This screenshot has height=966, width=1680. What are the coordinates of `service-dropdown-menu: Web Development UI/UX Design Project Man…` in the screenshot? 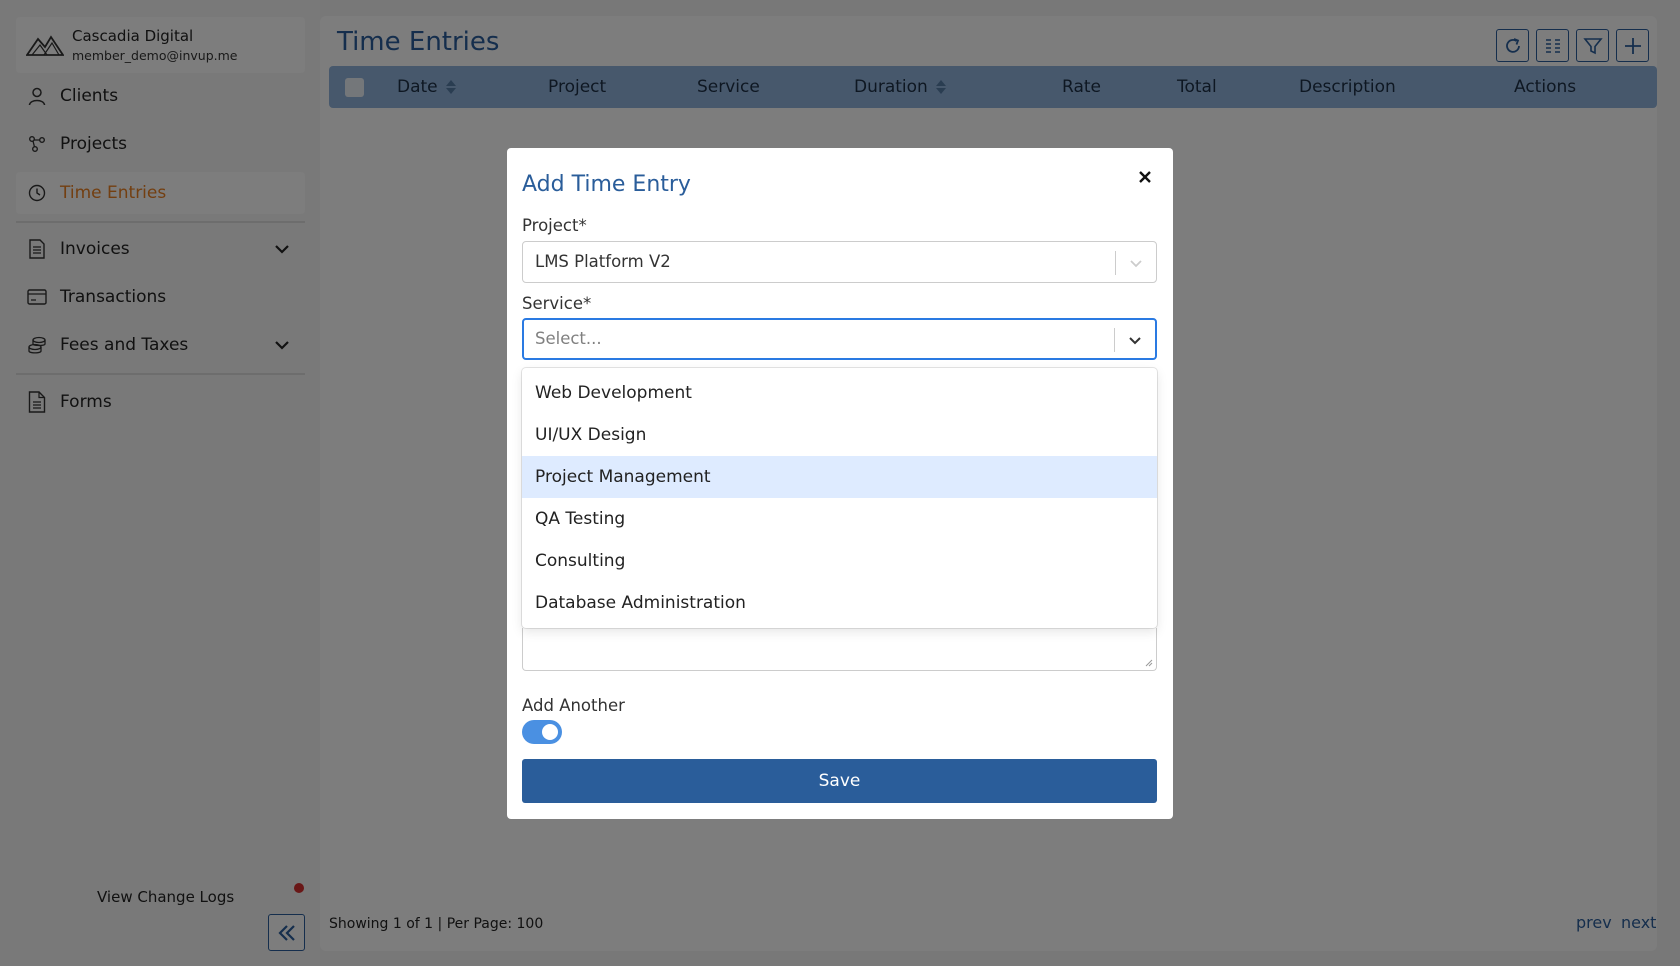 It's located at (839, 498).